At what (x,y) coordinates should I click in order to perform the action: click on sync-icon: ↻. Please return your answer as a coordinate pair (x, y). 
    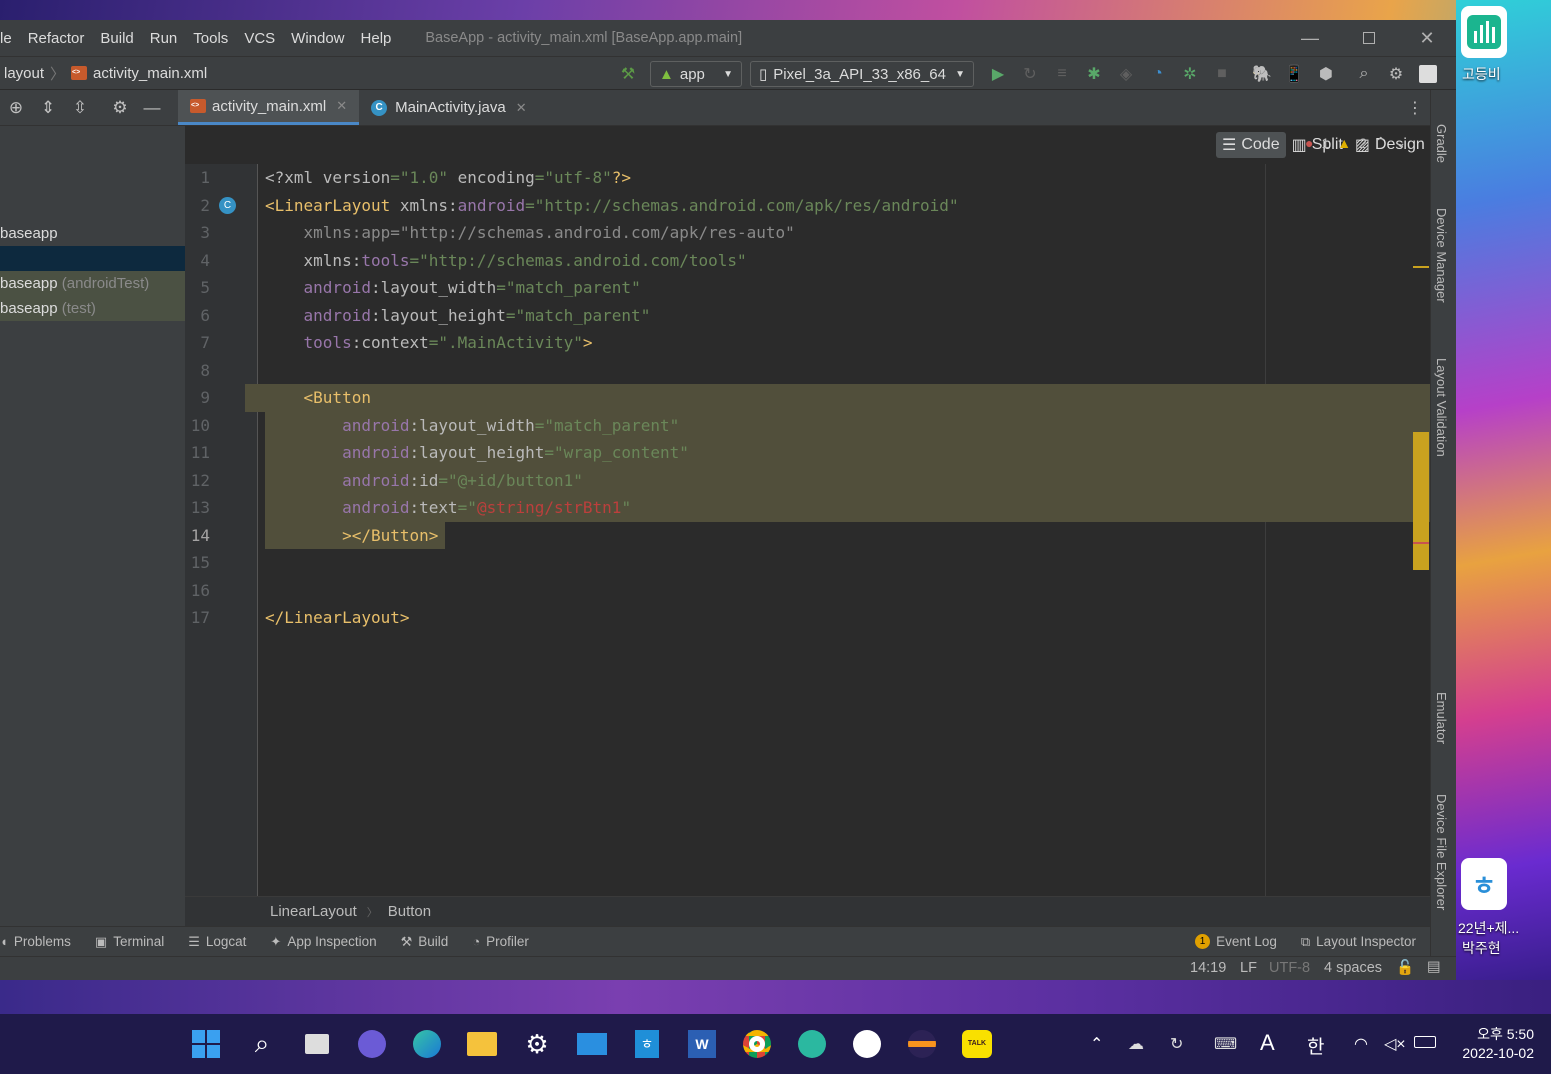
    Looking at the image, I should click on (1176, 1044).